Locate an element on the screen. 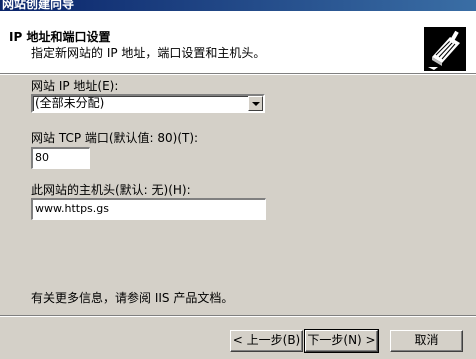 The image size is (476, 359). chevron-down-icon is located at coordinates (255, 103).